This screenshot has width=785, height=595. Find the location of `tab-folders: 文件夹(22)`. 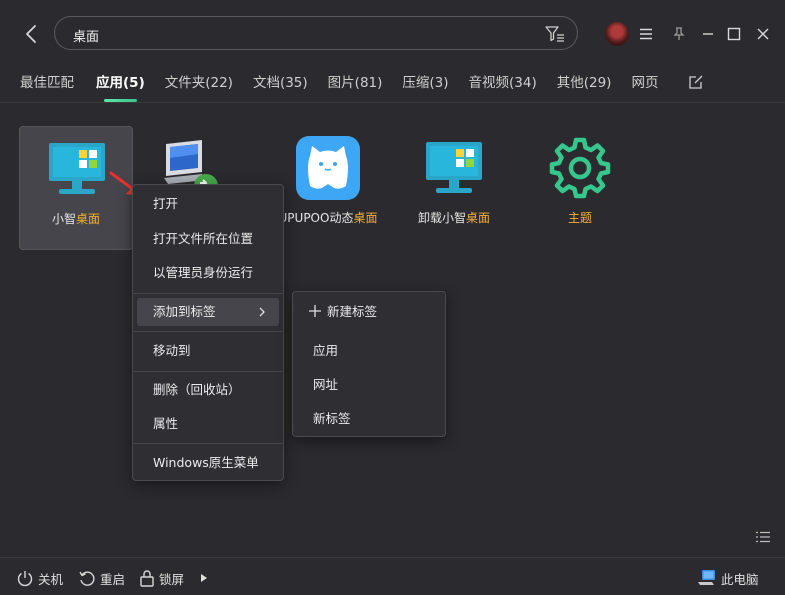

tab-folders: 文件夹(22) is located at coordinates (199, 84).